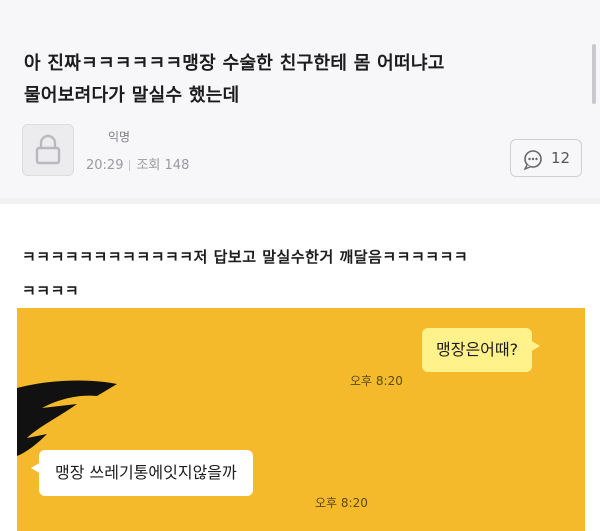  Describe the element at coordinates (245, 257) in the screenshot. I see `post-body-line-1: ㅋㅋㅋㅋㅋㅋㅋㅋㅋㅋㅋㅋ저 답보고 말실수한거 깨달음ㅋㅋㅋㅋㅋㅋ` at that location.